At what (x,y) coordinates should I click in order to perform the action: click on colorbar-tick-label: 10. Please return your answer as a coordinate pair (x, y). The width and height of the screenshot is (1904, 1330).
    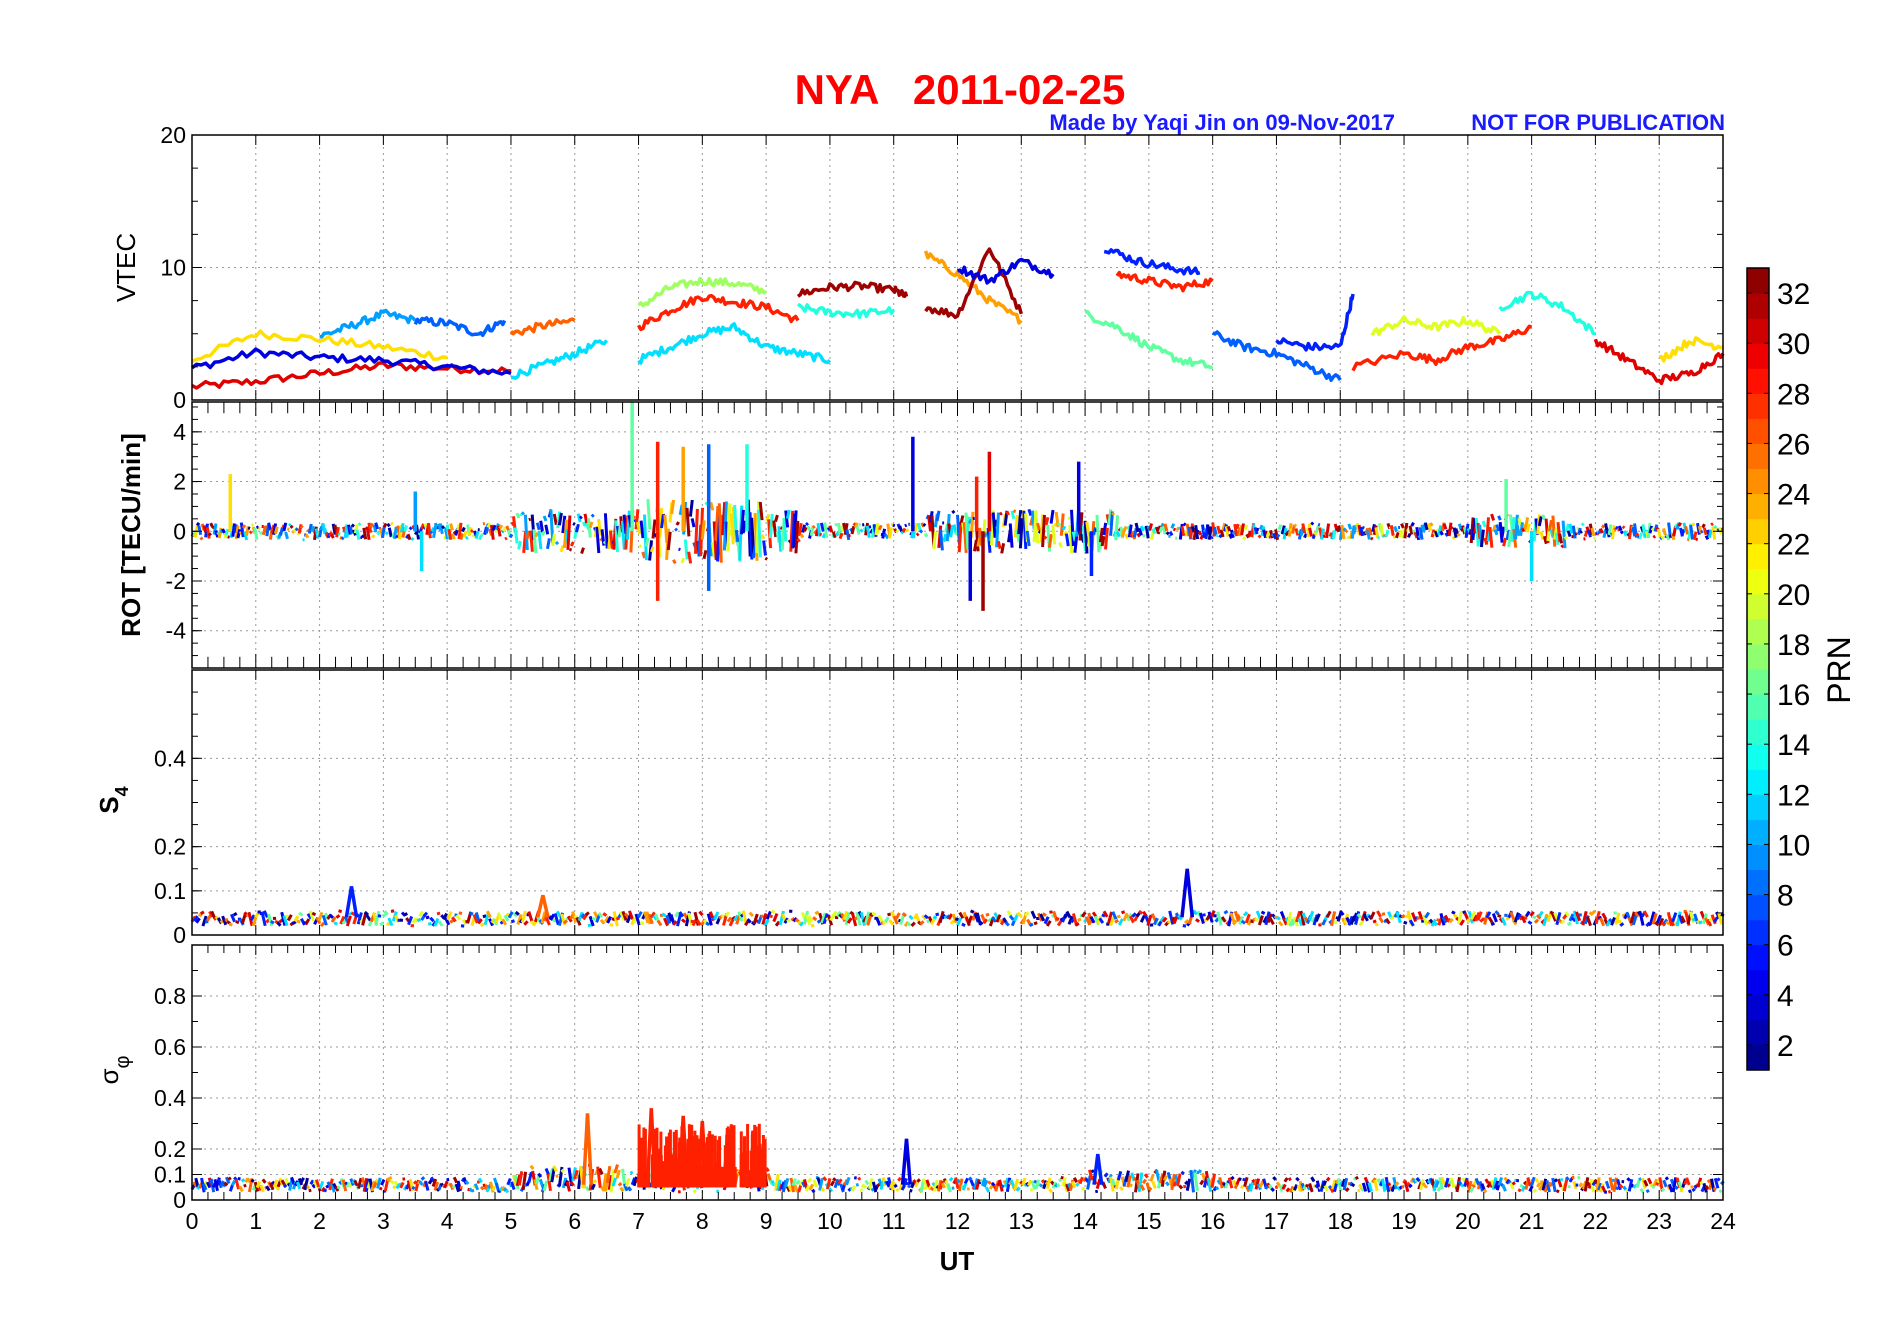
    Looking at the image, I should click on (1793, 845).